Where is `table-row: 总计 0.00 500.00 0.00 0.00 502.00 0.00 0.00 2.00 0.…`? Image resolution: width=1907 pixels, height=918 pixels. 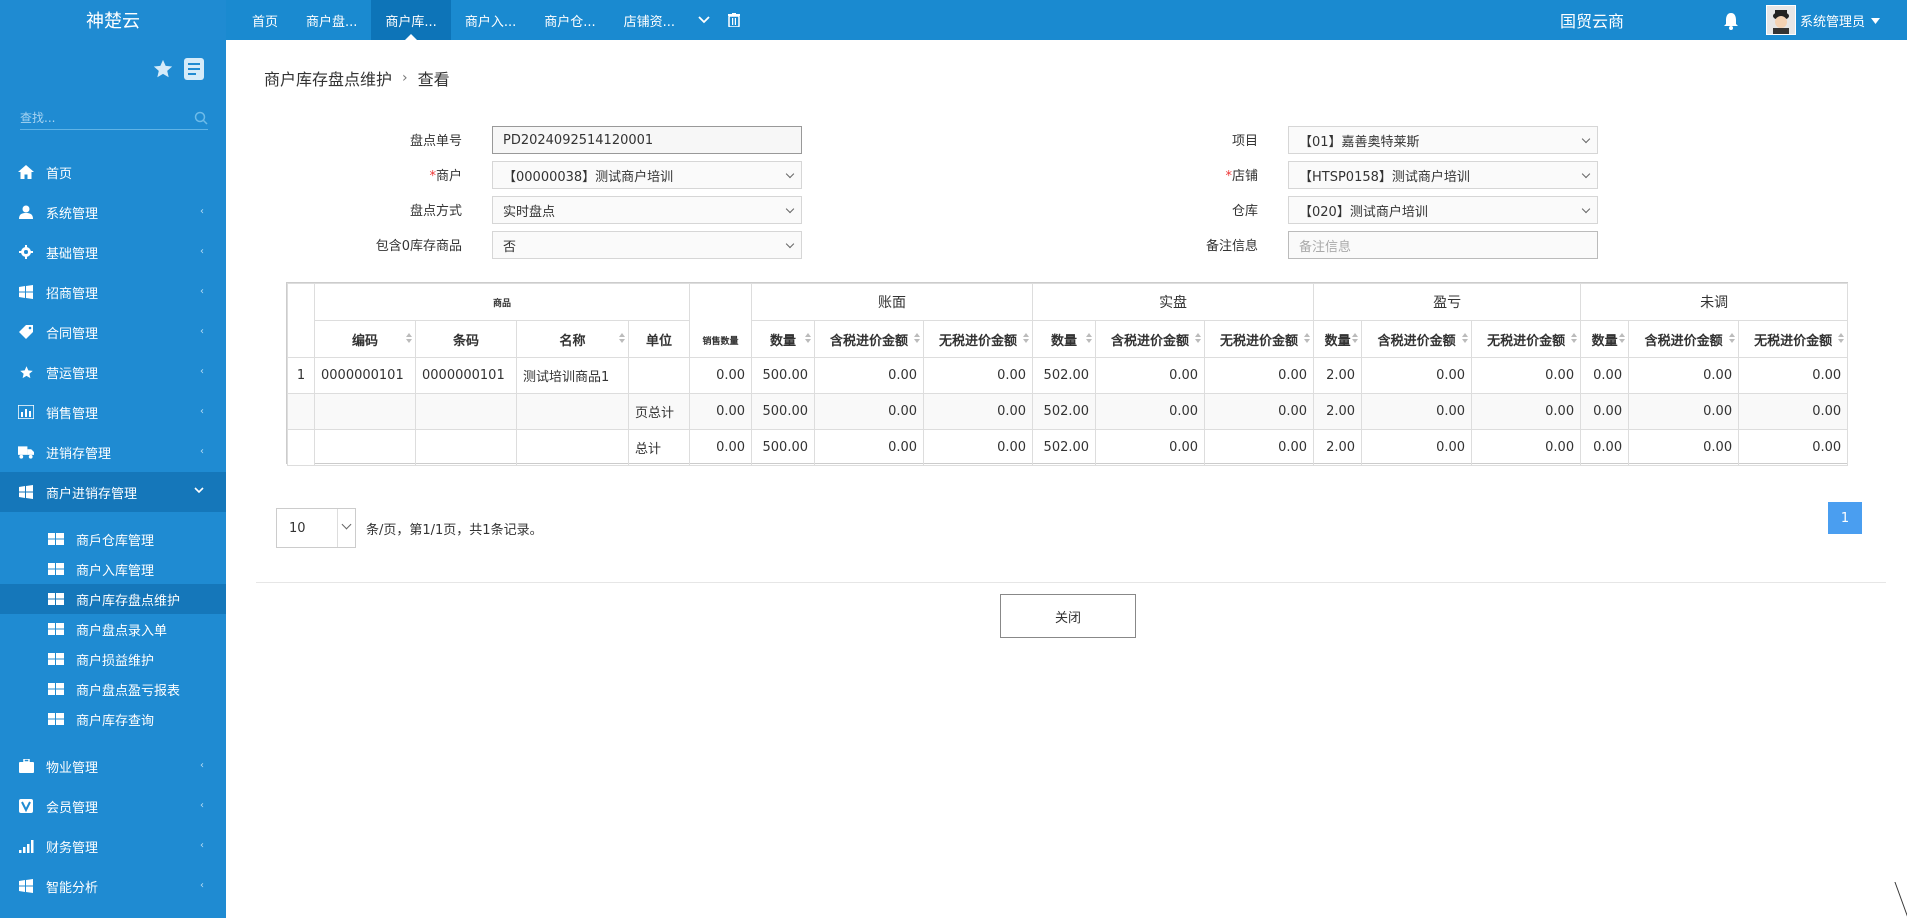
table-row: 总计 0.00 500.00 0.00 0.00 502.00 0.00 0.00 2.00 0.… is located at coordinates (1068, 447).